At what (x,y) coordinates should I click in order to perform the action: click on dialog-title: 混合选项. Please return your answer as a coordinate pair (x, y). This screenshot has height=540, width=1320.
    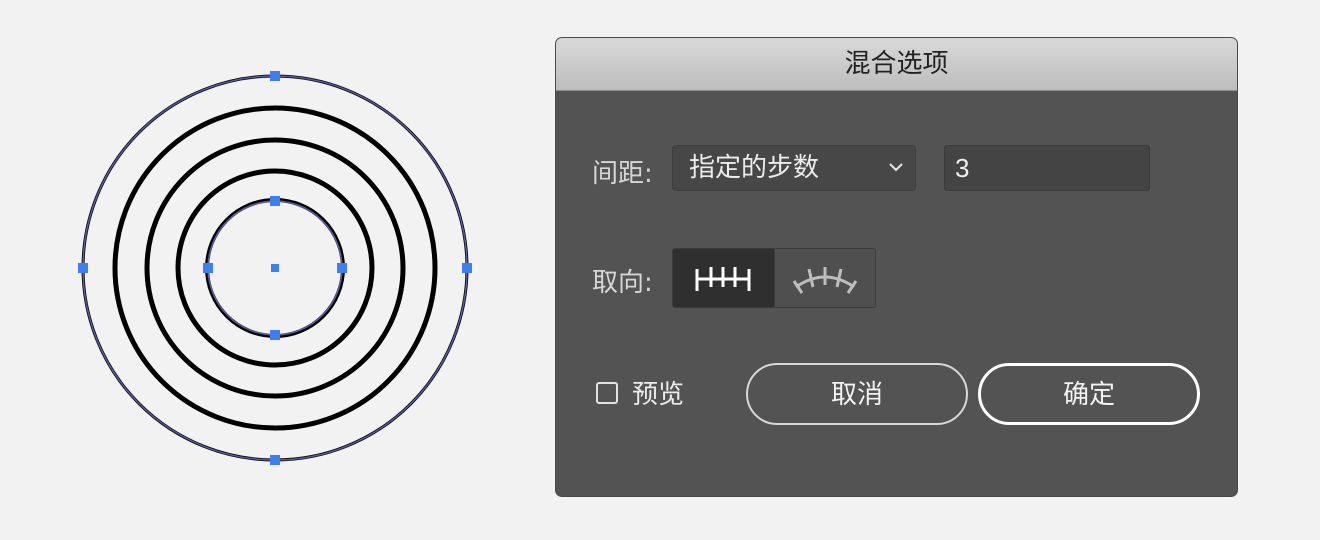
    Looking at the image, I should click on (896, 64).